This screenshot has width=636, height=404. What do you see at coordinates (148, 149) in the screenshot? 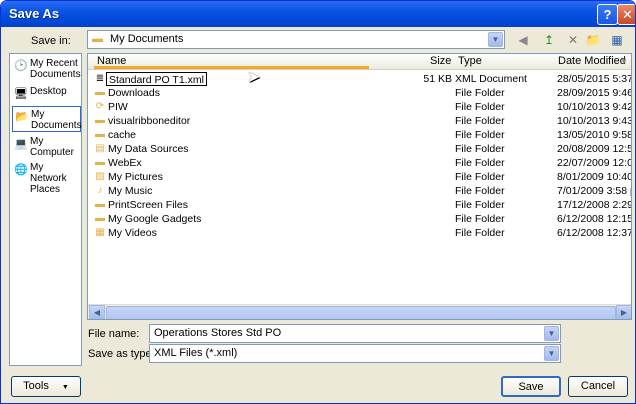
I see `file-name: My Data Sources` at bounding box center [148, 149].